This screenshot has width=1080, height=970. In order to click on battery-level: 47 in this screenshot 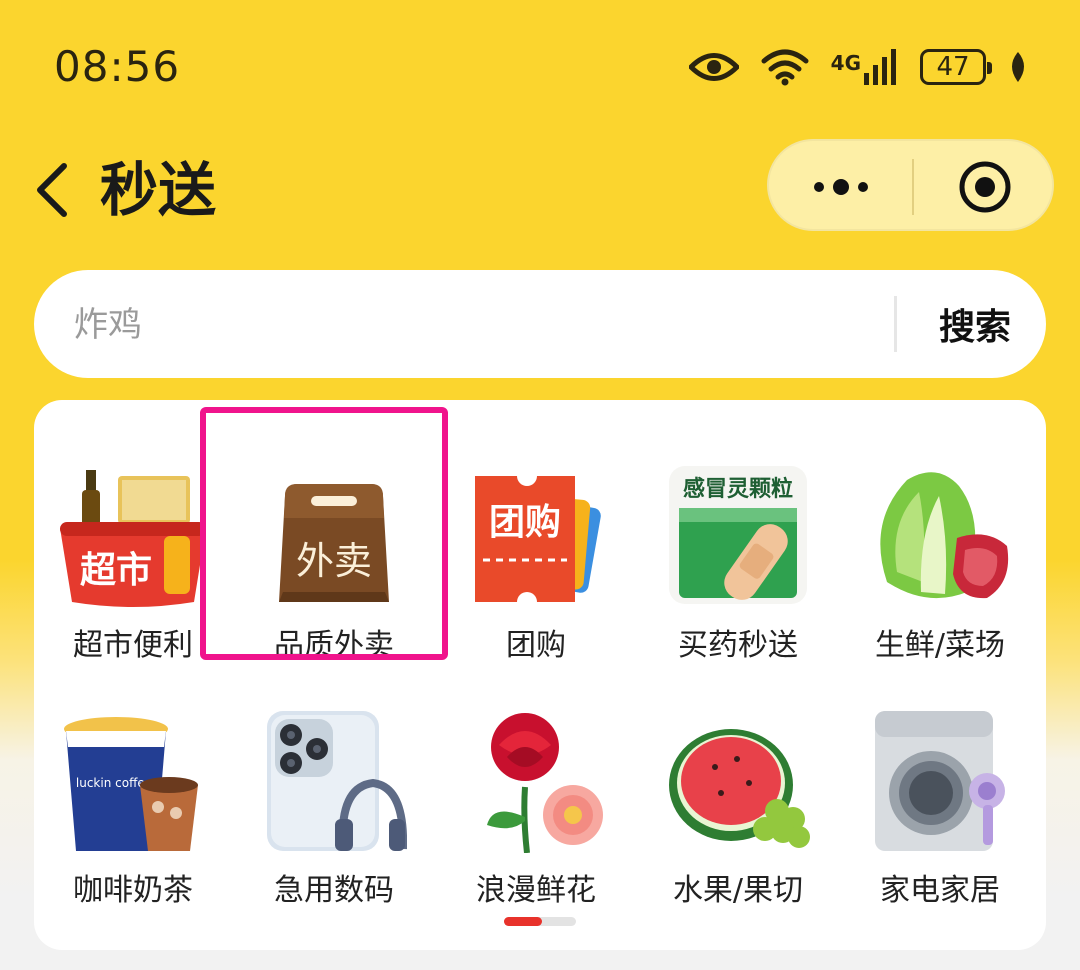, I will do `click(953, 67)`.